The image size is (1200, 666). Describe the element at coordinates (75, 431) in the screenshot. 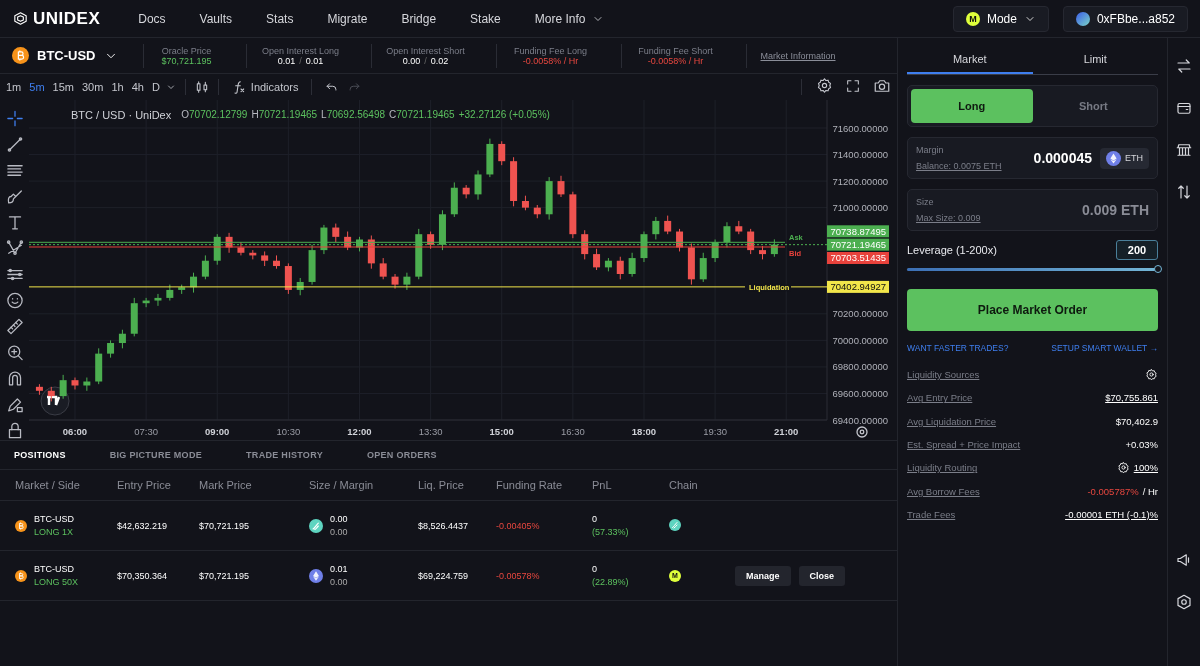

I see `axis-label: 06:00` at that location.